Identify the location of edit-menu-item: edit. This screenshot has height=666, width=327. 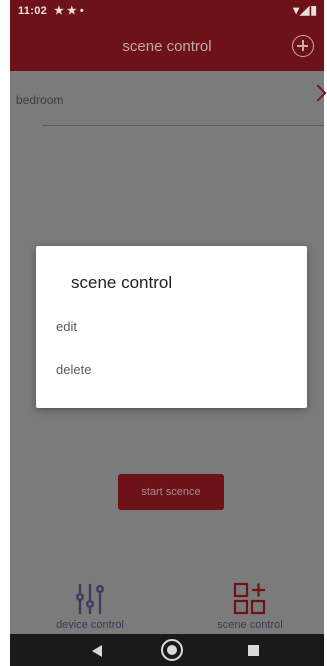
(66, 326).